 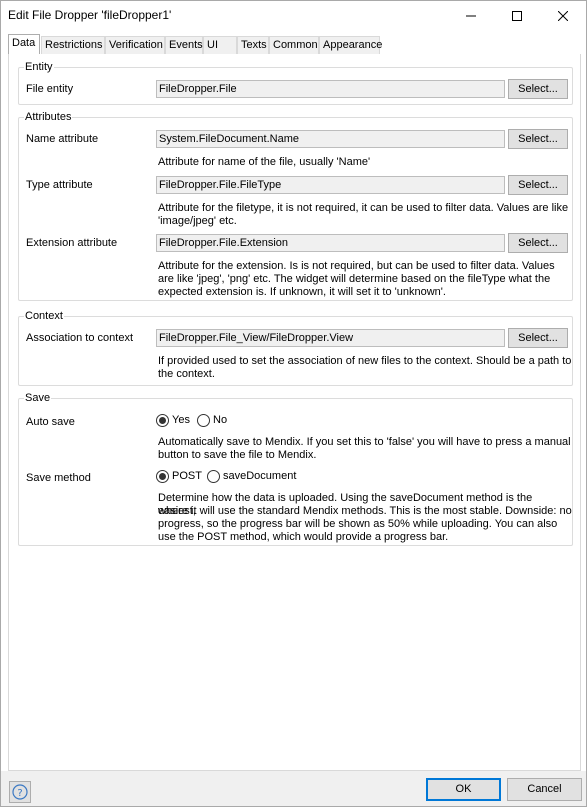 I want to click on entity-group-title: Entity, so click(x=39, y=67).